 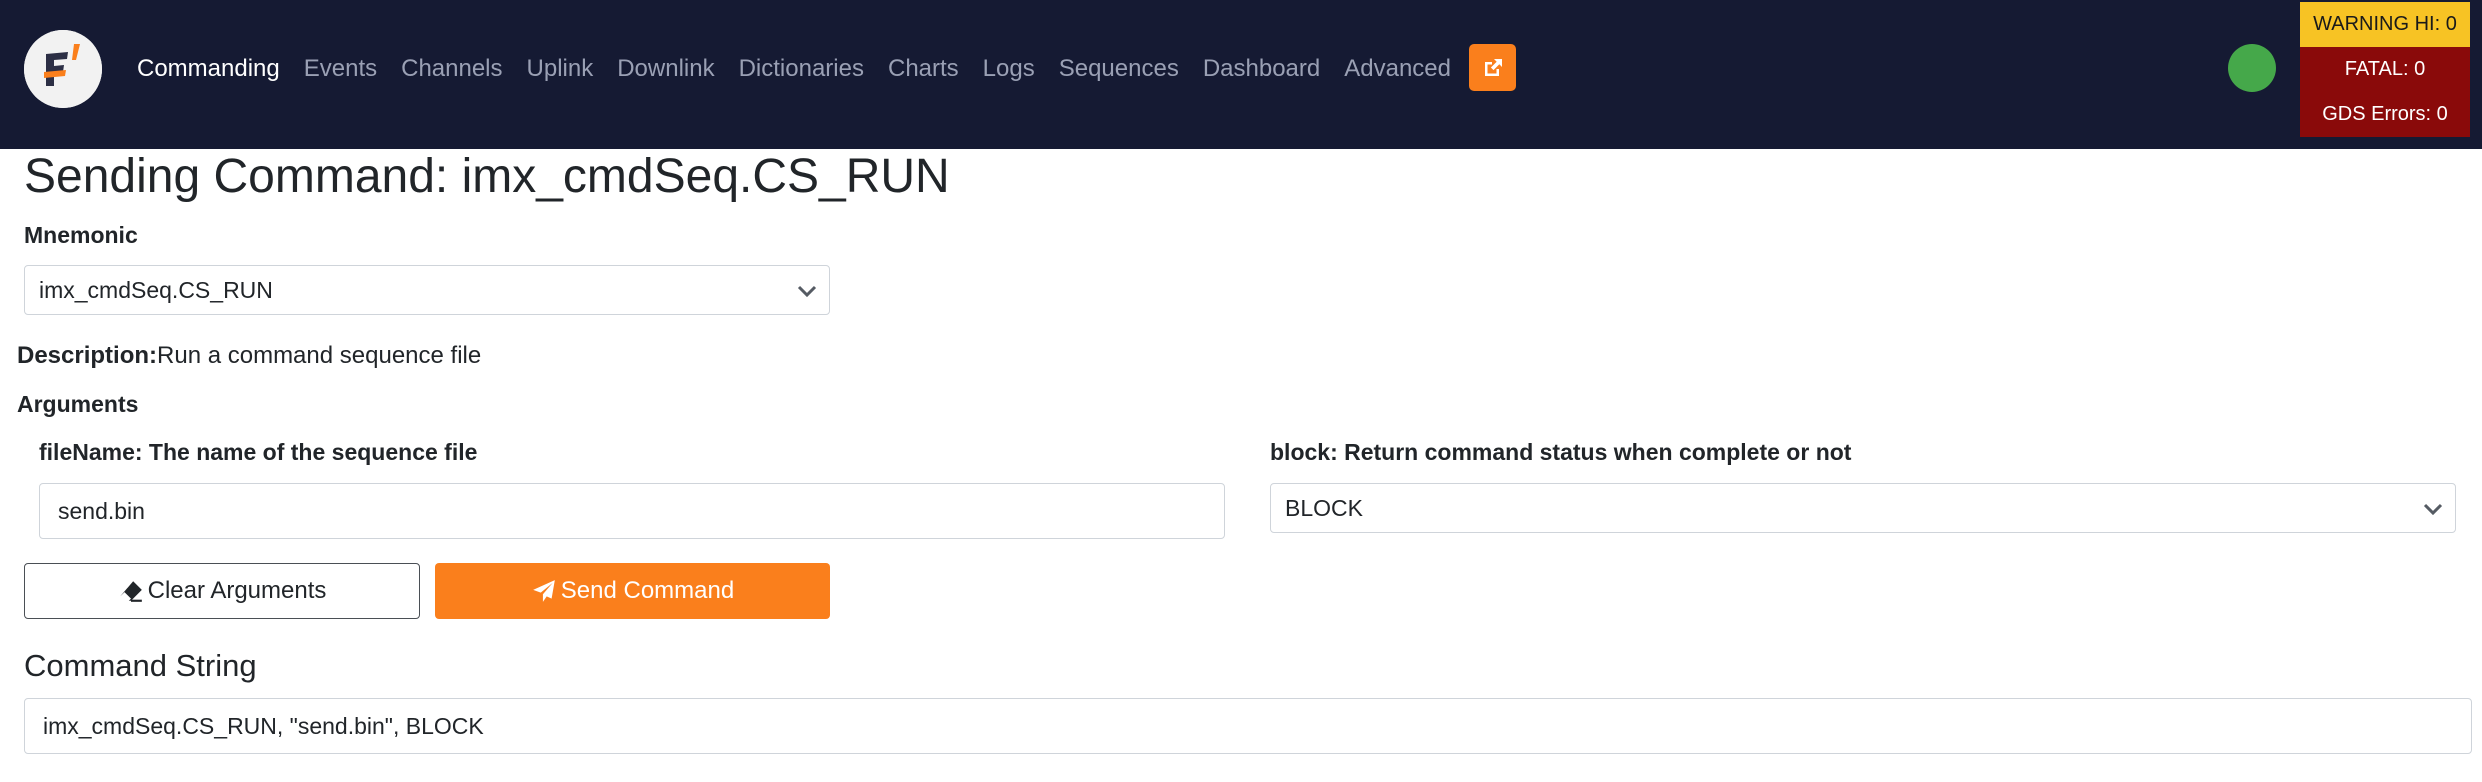 I want to click on clear-arguments-label: Clear Arguments, so click(x=237, y=590).